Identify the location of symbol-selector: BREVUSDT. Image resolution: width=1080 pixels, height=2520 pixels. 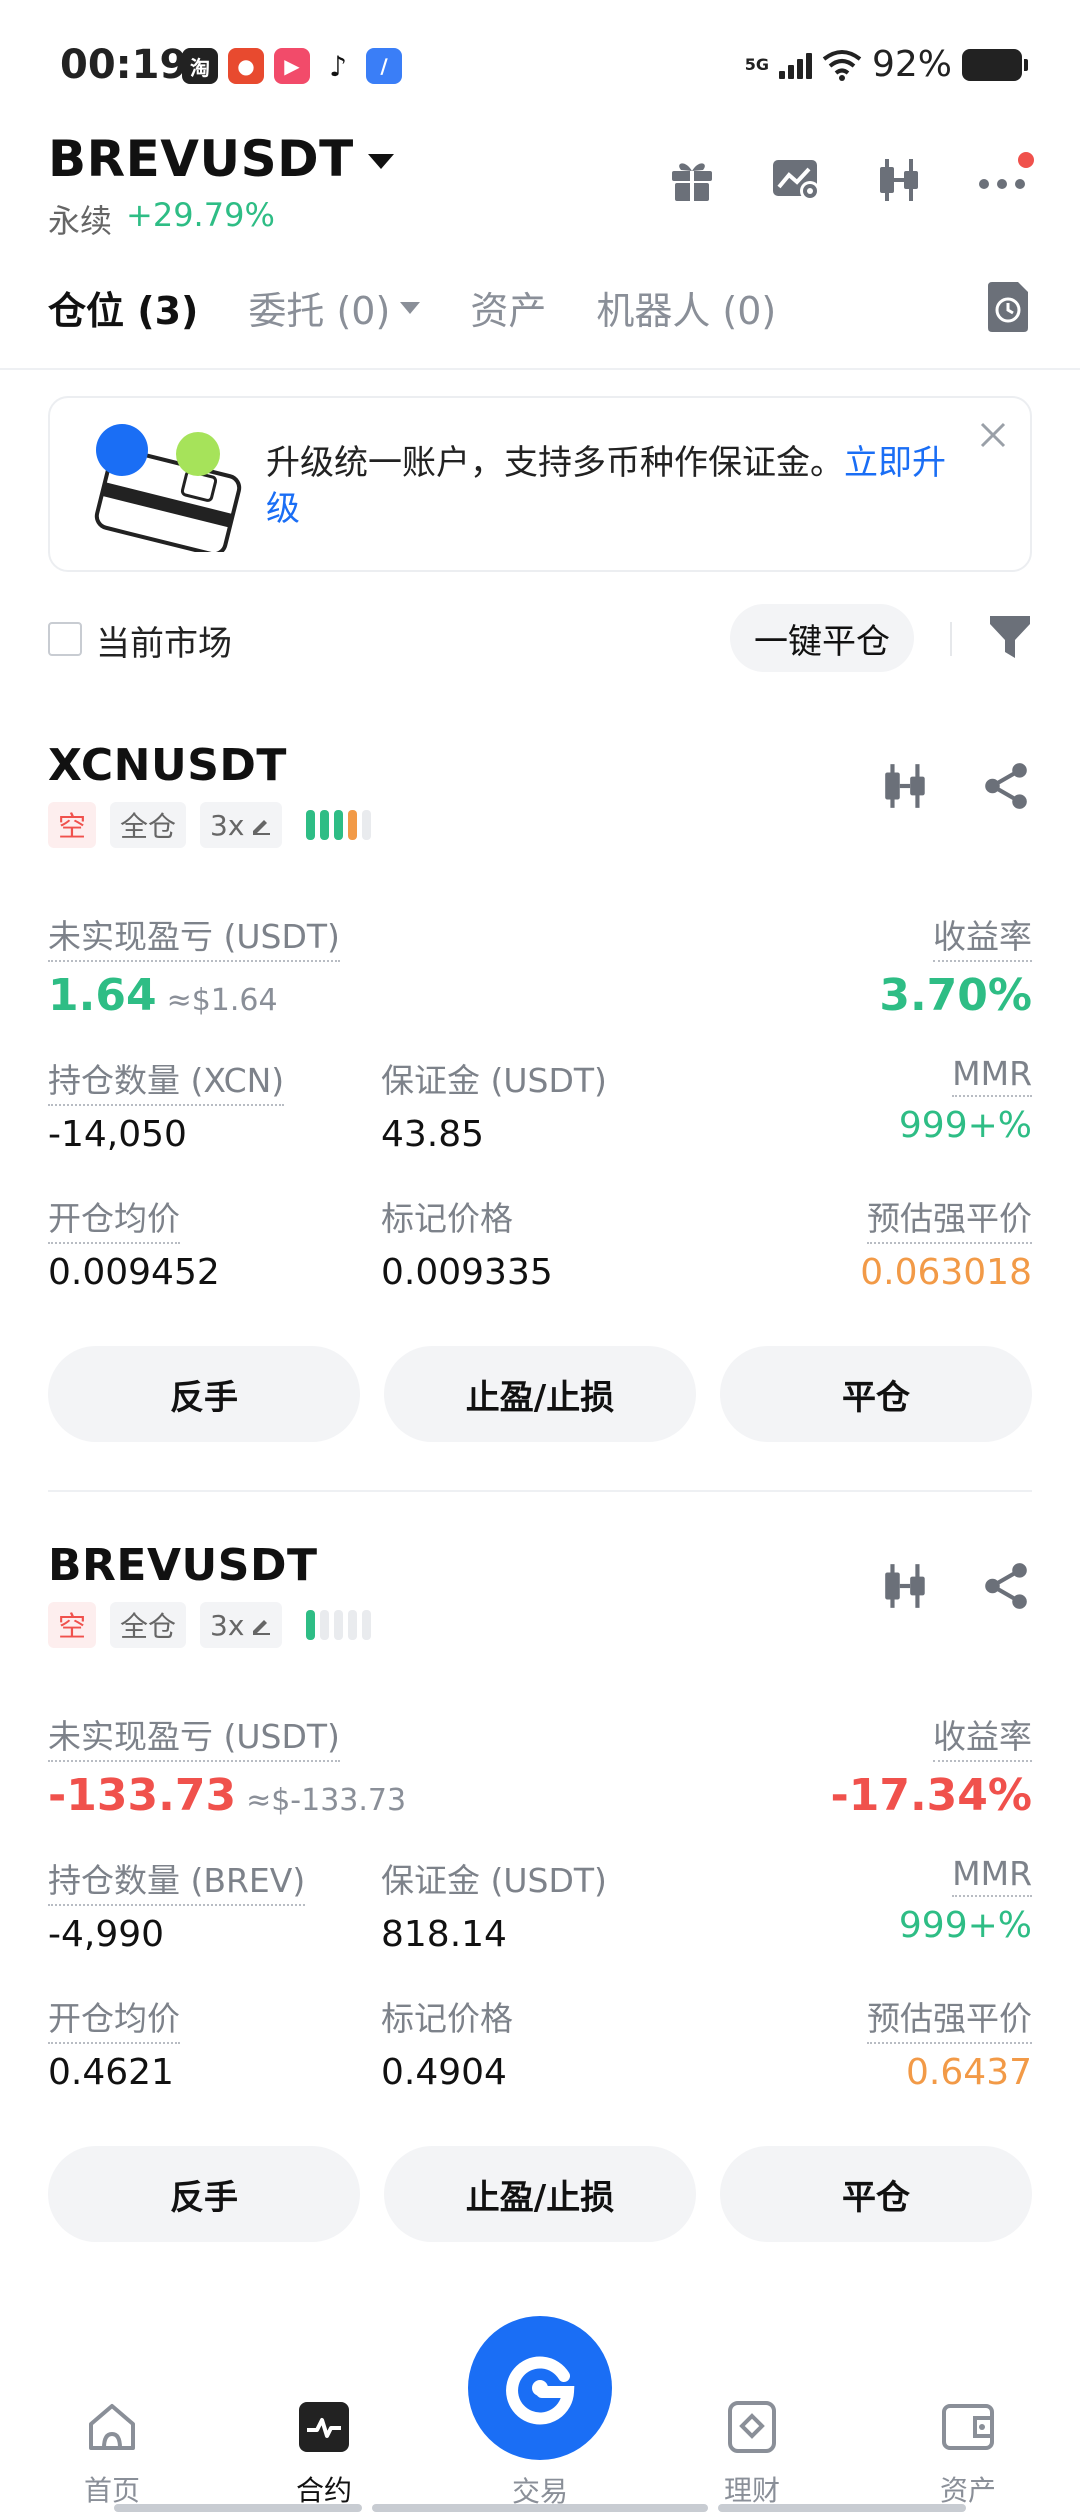
(221, 159).